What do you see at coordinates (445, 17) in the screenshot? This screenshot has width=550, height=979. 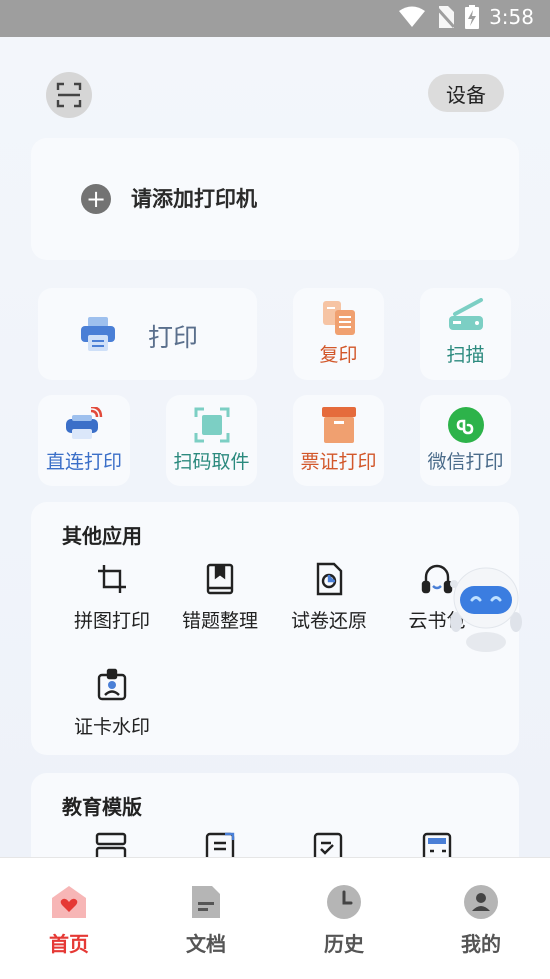 I see `no-sim-icon` at bounding box center [445, 17].